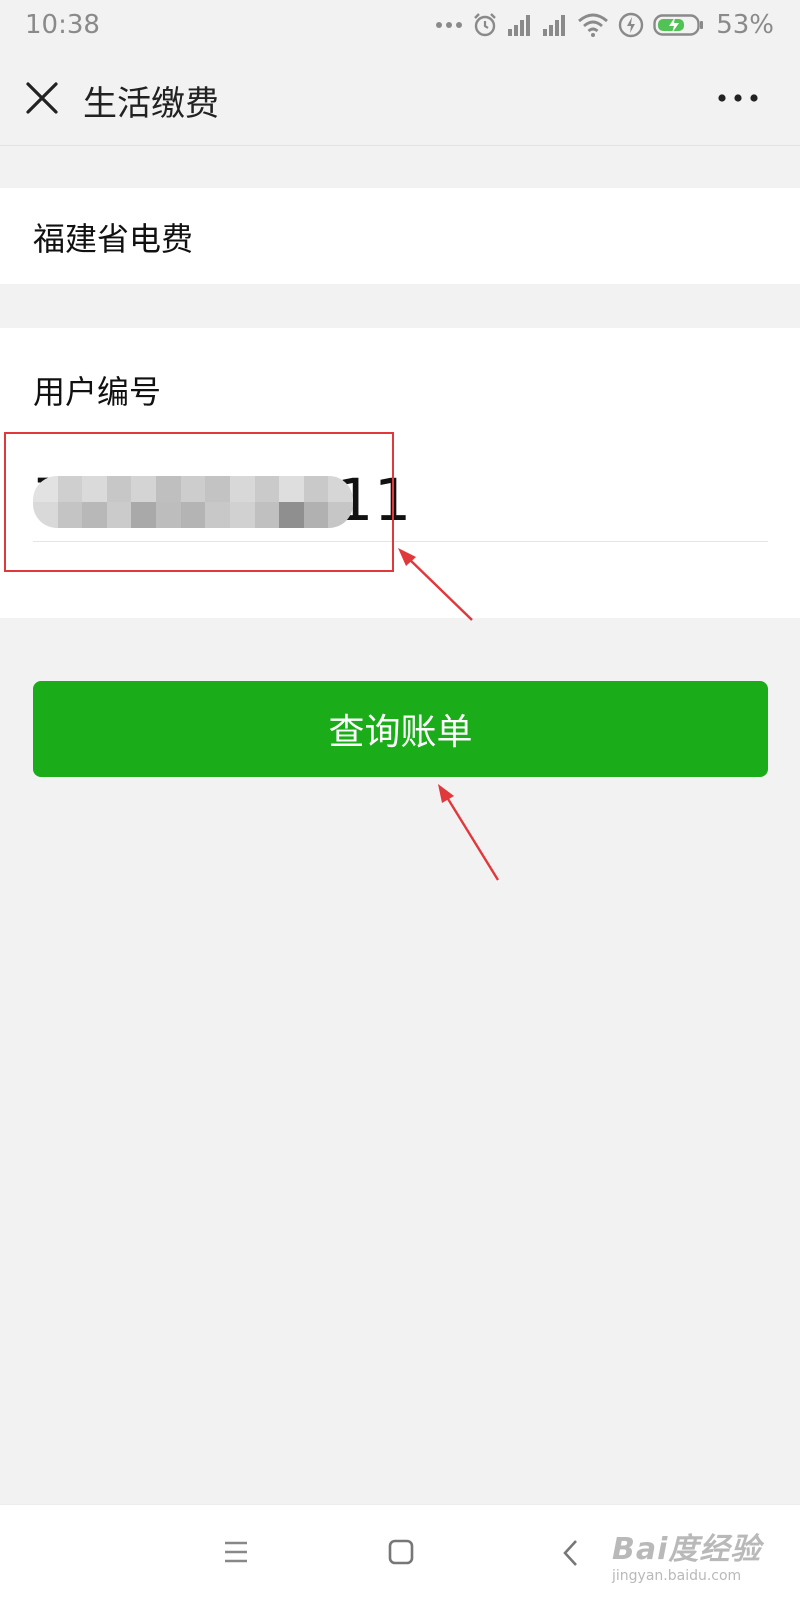  What do you see at coordinates (677, 1576) in the screenshot?
I see `watermark-url: jingyan.baidu.com` at bounding box center [677, 1576].